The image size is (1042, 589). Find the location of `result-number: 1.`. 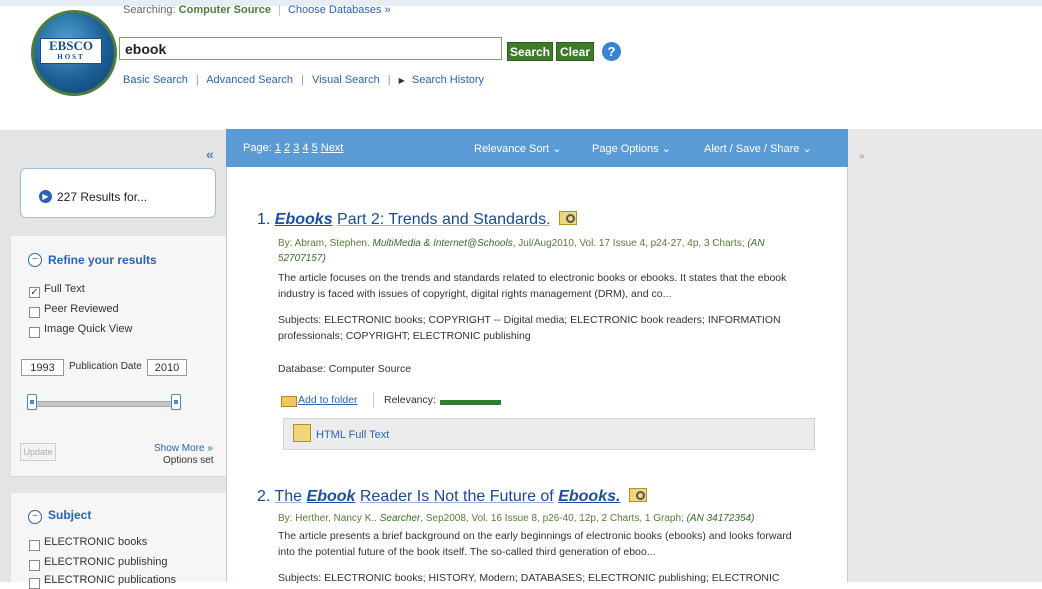

result-number: 1. is located at coordinates (264, 219).